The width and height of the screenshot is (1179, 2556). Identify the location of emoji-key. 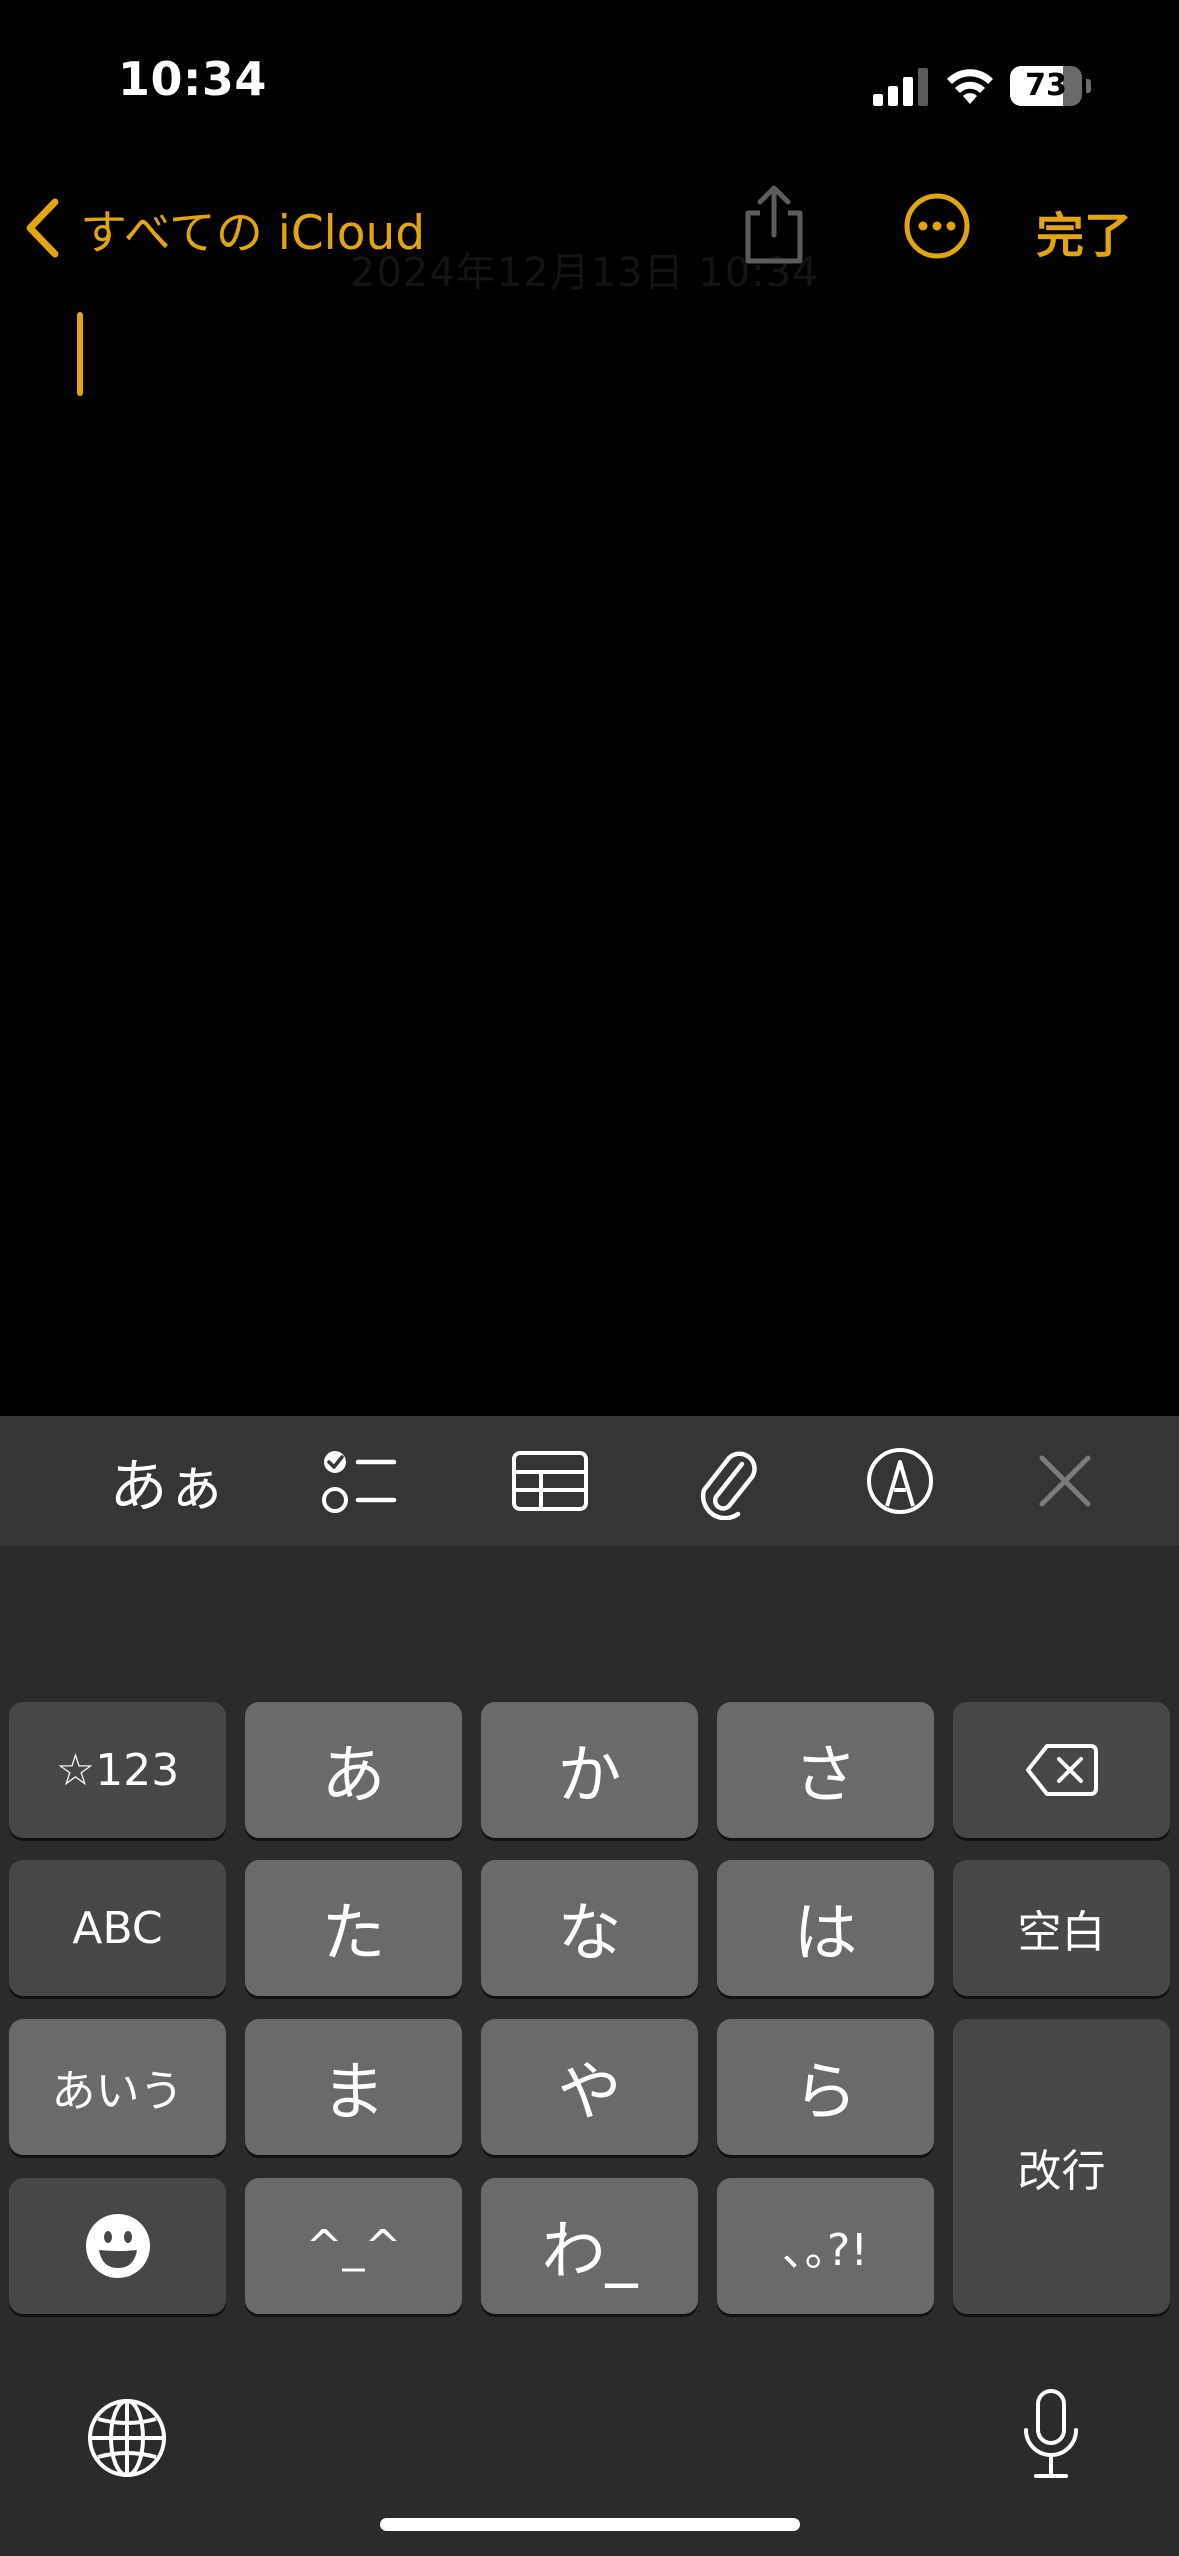
(117, 2246).